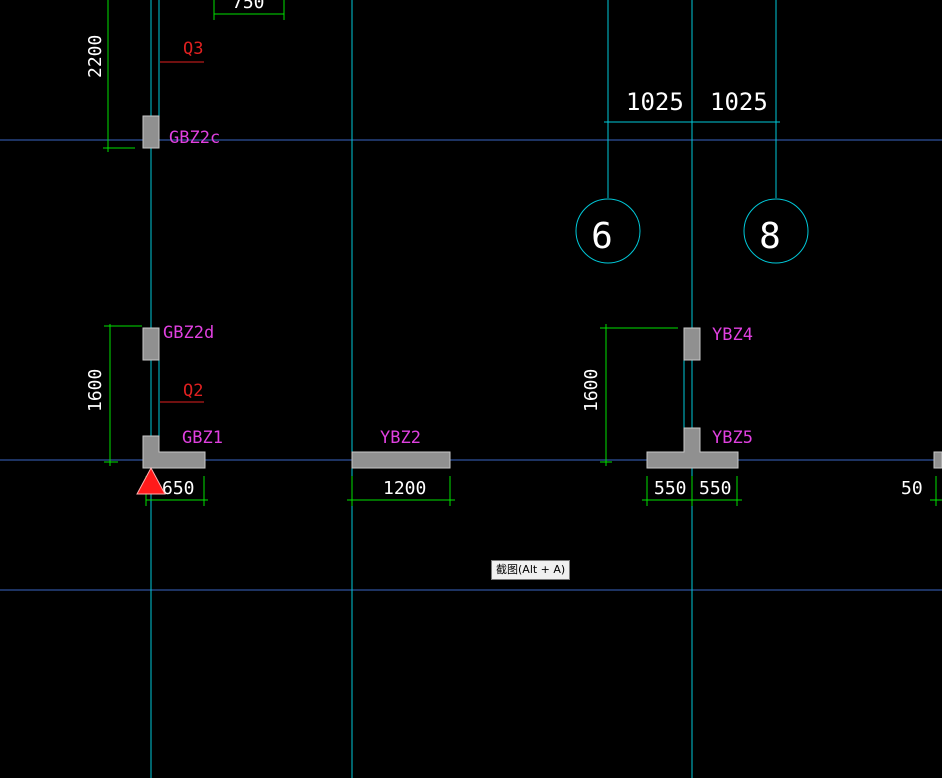 The width and height of the screenshot is (942, 778). Describe the element at coordinates (715, 488) in the screenshot. I see `dim-550-right: 550` at that location.